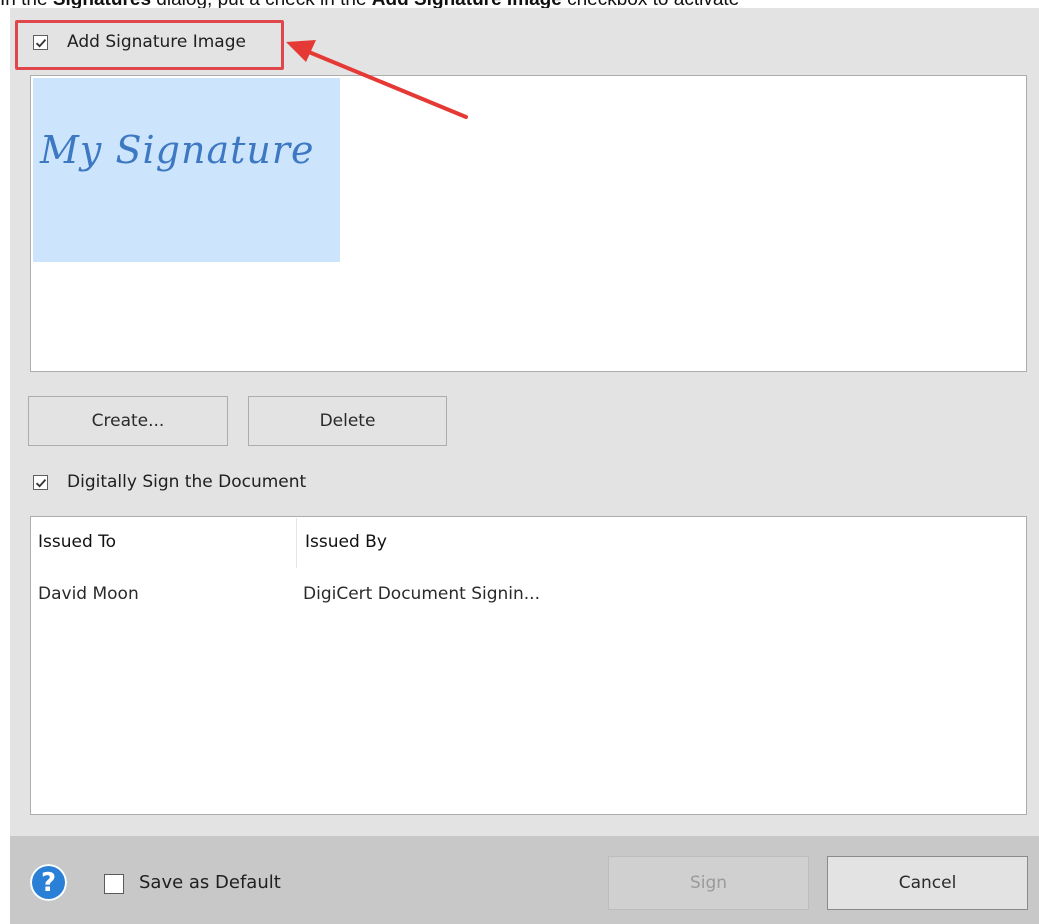  I want to click on save-as-default-label: Save as Default, so click(210, 882).